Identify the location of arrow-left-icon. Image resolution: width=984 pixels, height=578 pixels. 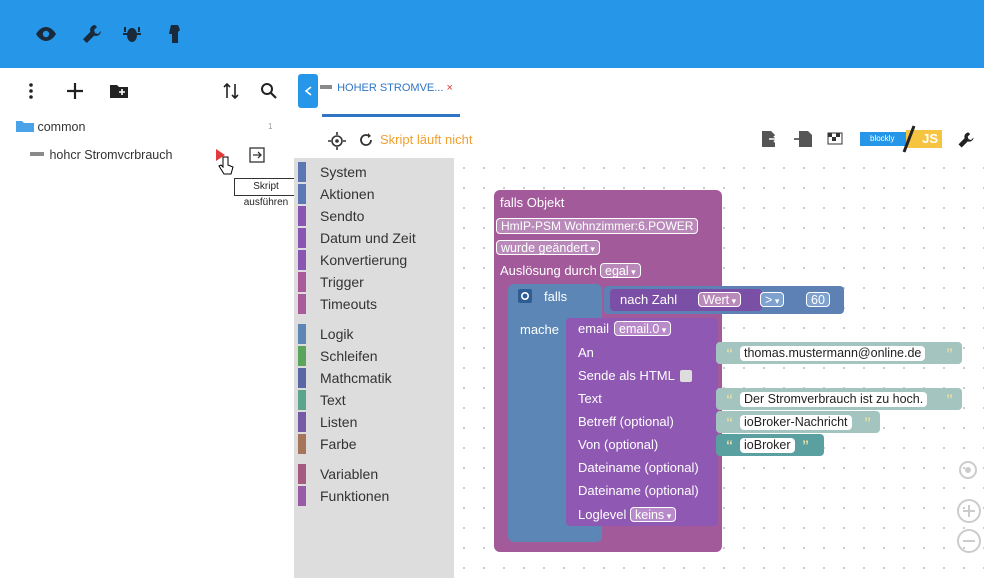
(308, 91).